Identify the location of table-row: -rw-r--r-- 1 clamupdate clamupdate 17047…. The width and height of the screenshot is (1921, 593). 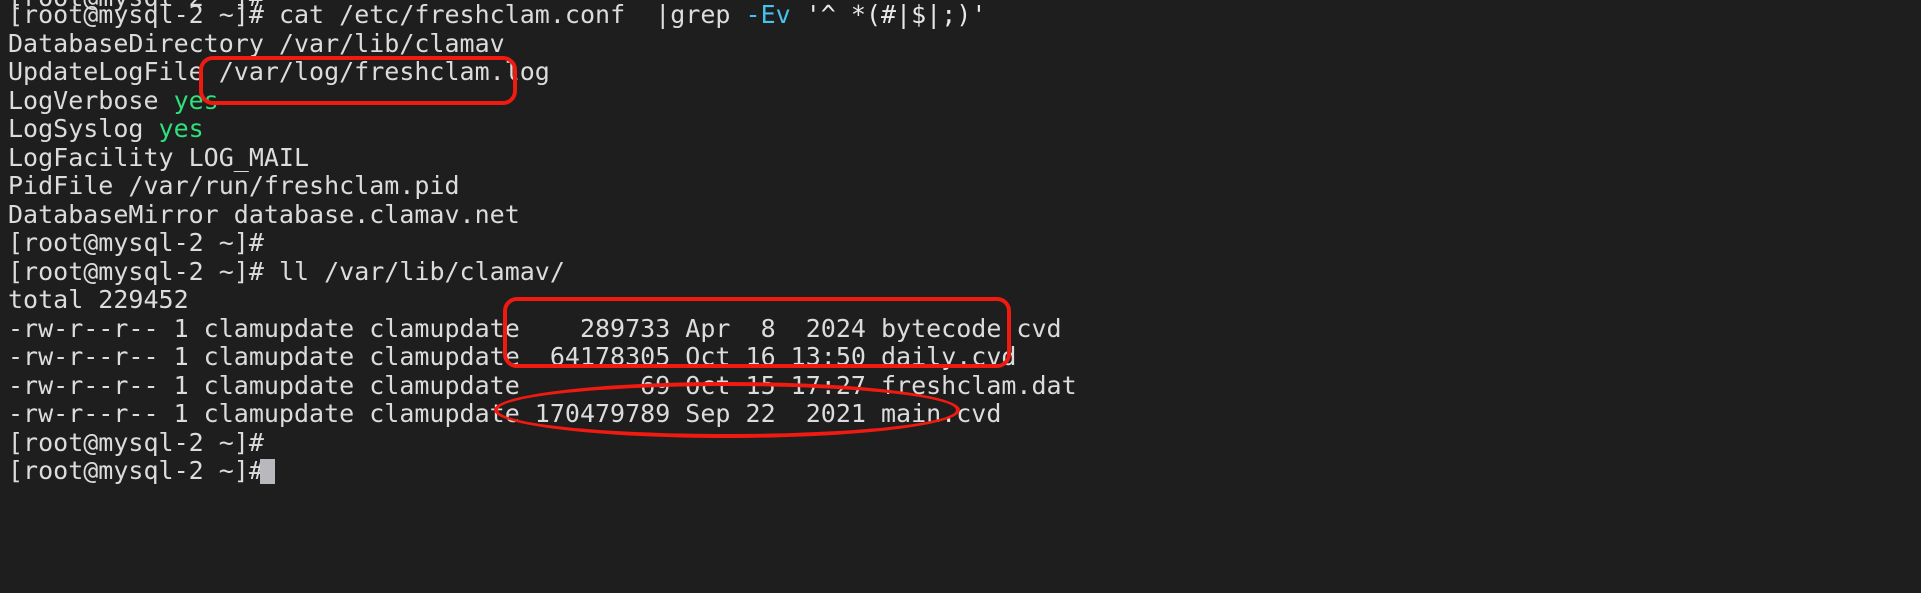
(505, 414).